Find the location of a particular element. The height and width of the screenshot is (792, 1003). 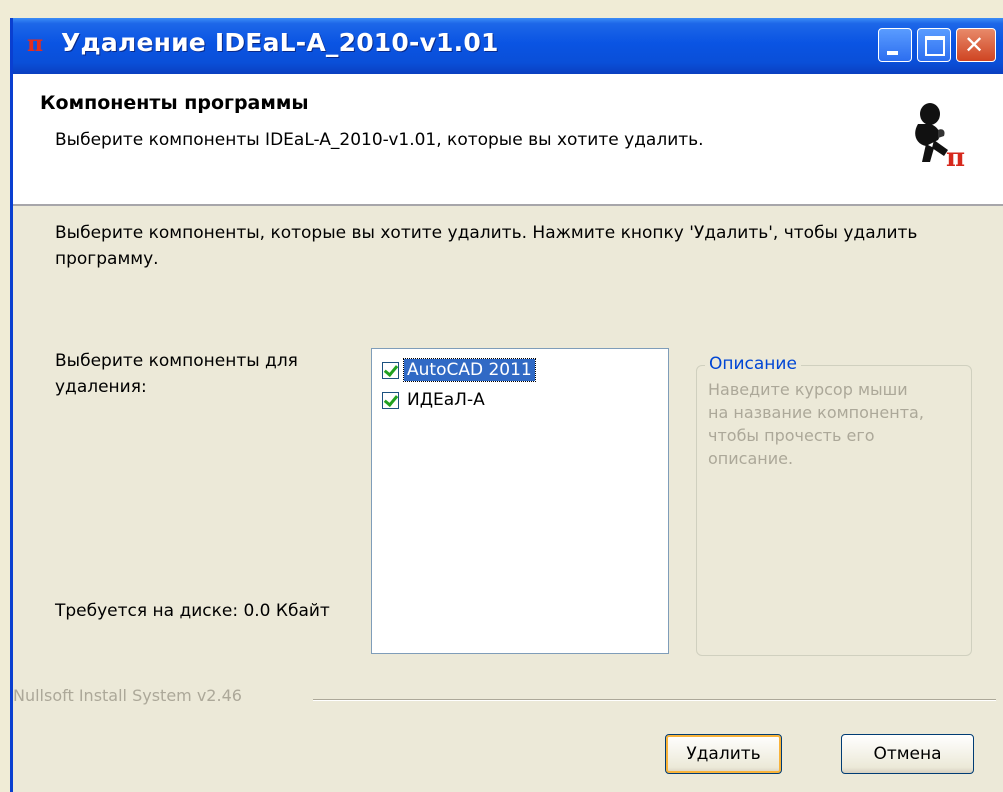

close-icon: ✕ is located at coordinates (974, 45).